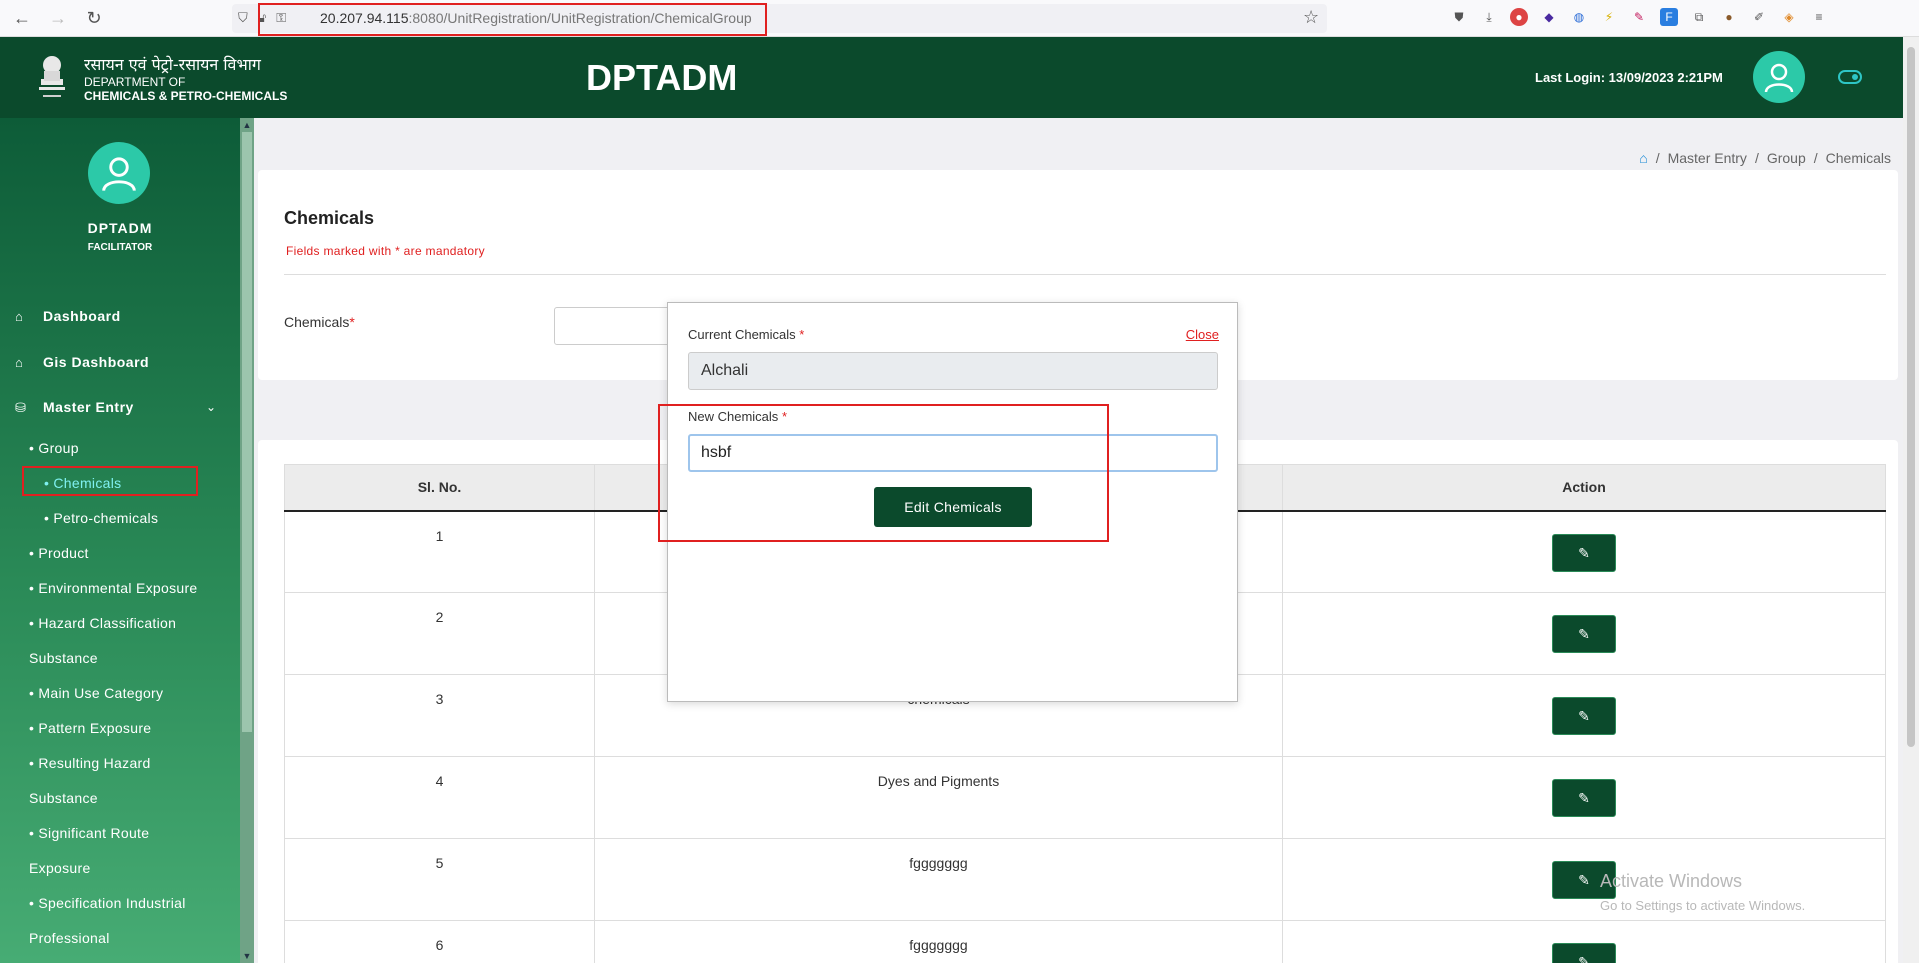  I want to click on sidebar-avatar-icon, so click(119, 173).